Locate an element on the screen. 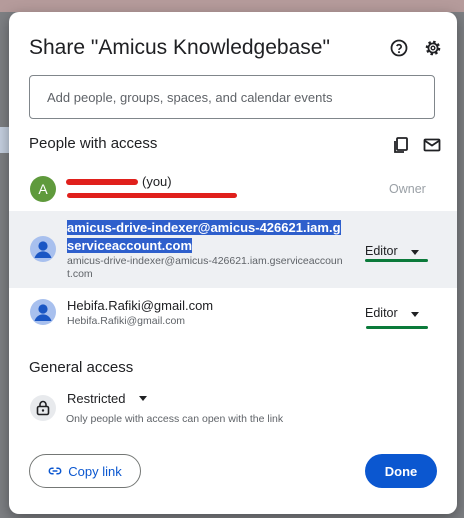  person-name: Hebifa.Rafiki@gmail.com is located at coordinates (140, 305).